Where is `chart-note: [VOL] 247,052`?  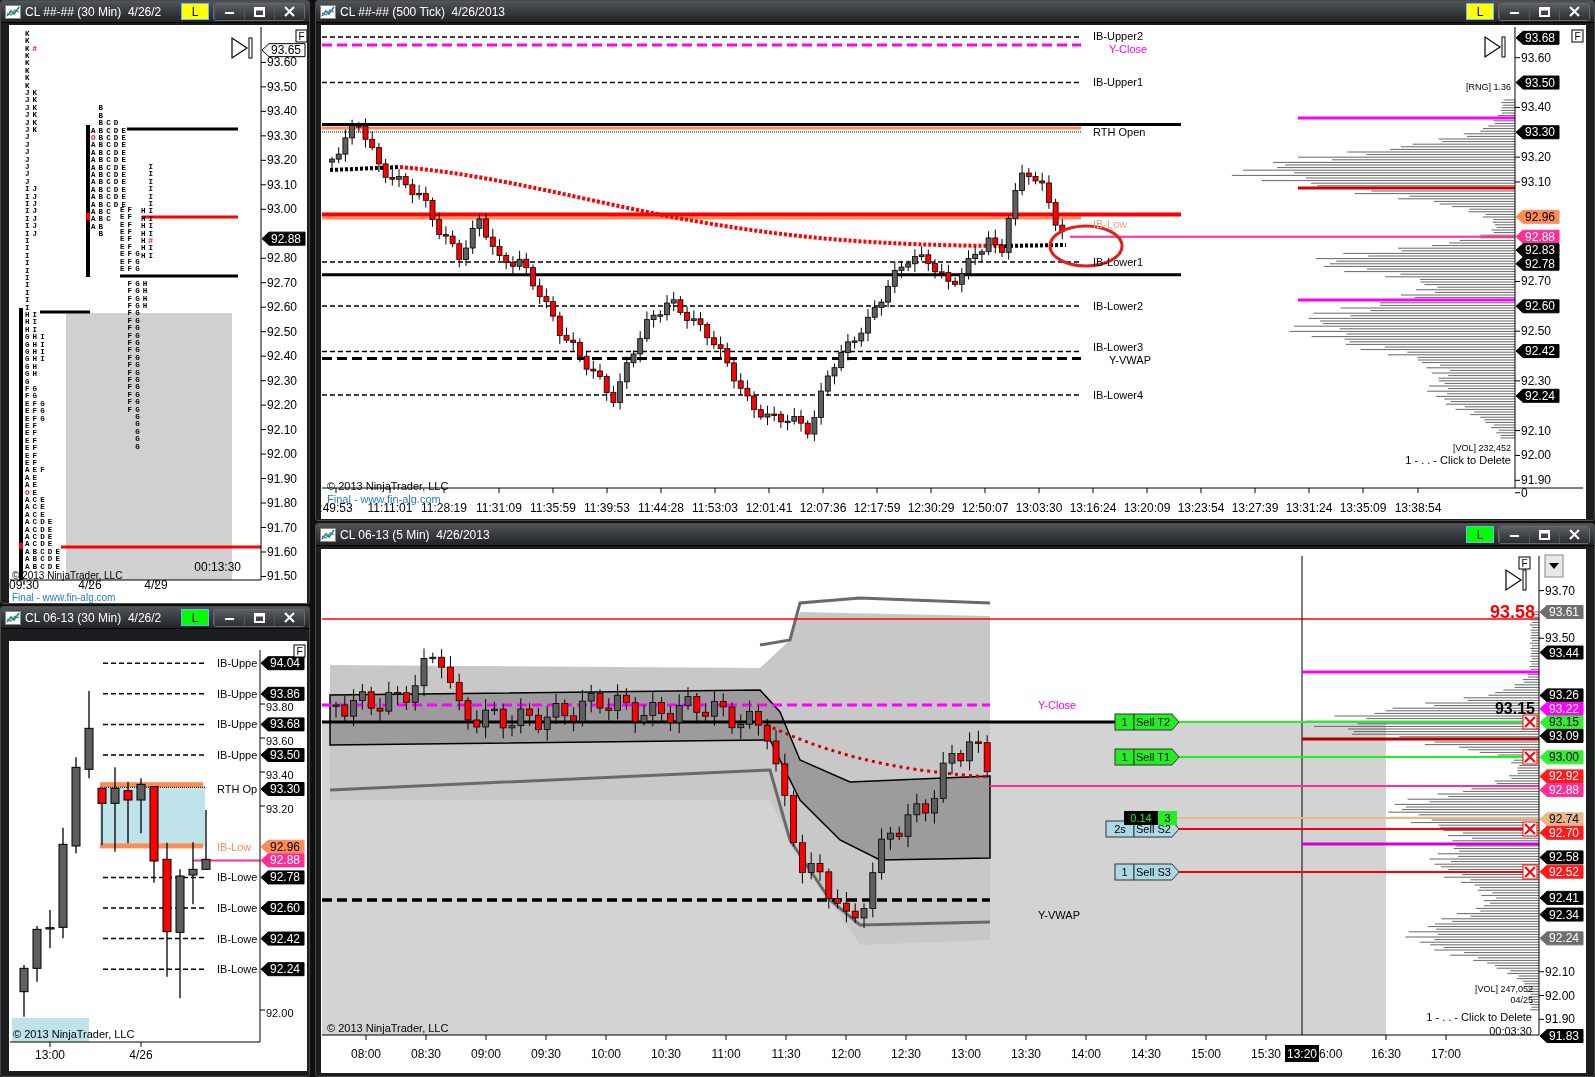 chart-note: [VOL] 247,052 is located at coordinates (1503, 989).